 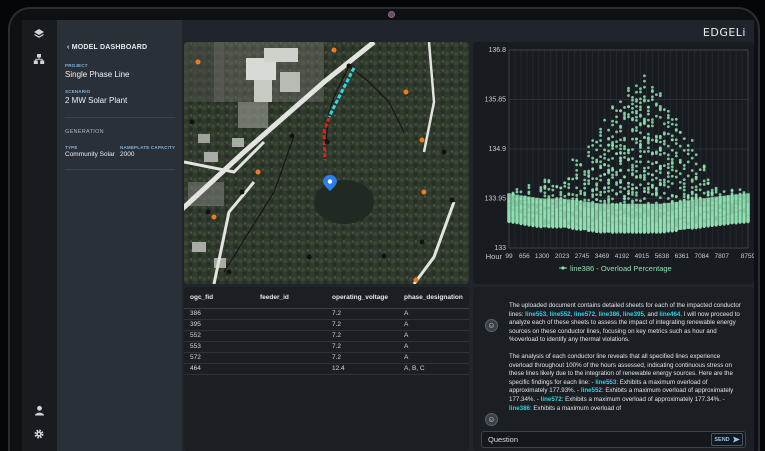 What do you see at coordinates (433, 298) in the screenshot?
I see `col-phase-designation: phase_designation` at bounding box center [433, 298].